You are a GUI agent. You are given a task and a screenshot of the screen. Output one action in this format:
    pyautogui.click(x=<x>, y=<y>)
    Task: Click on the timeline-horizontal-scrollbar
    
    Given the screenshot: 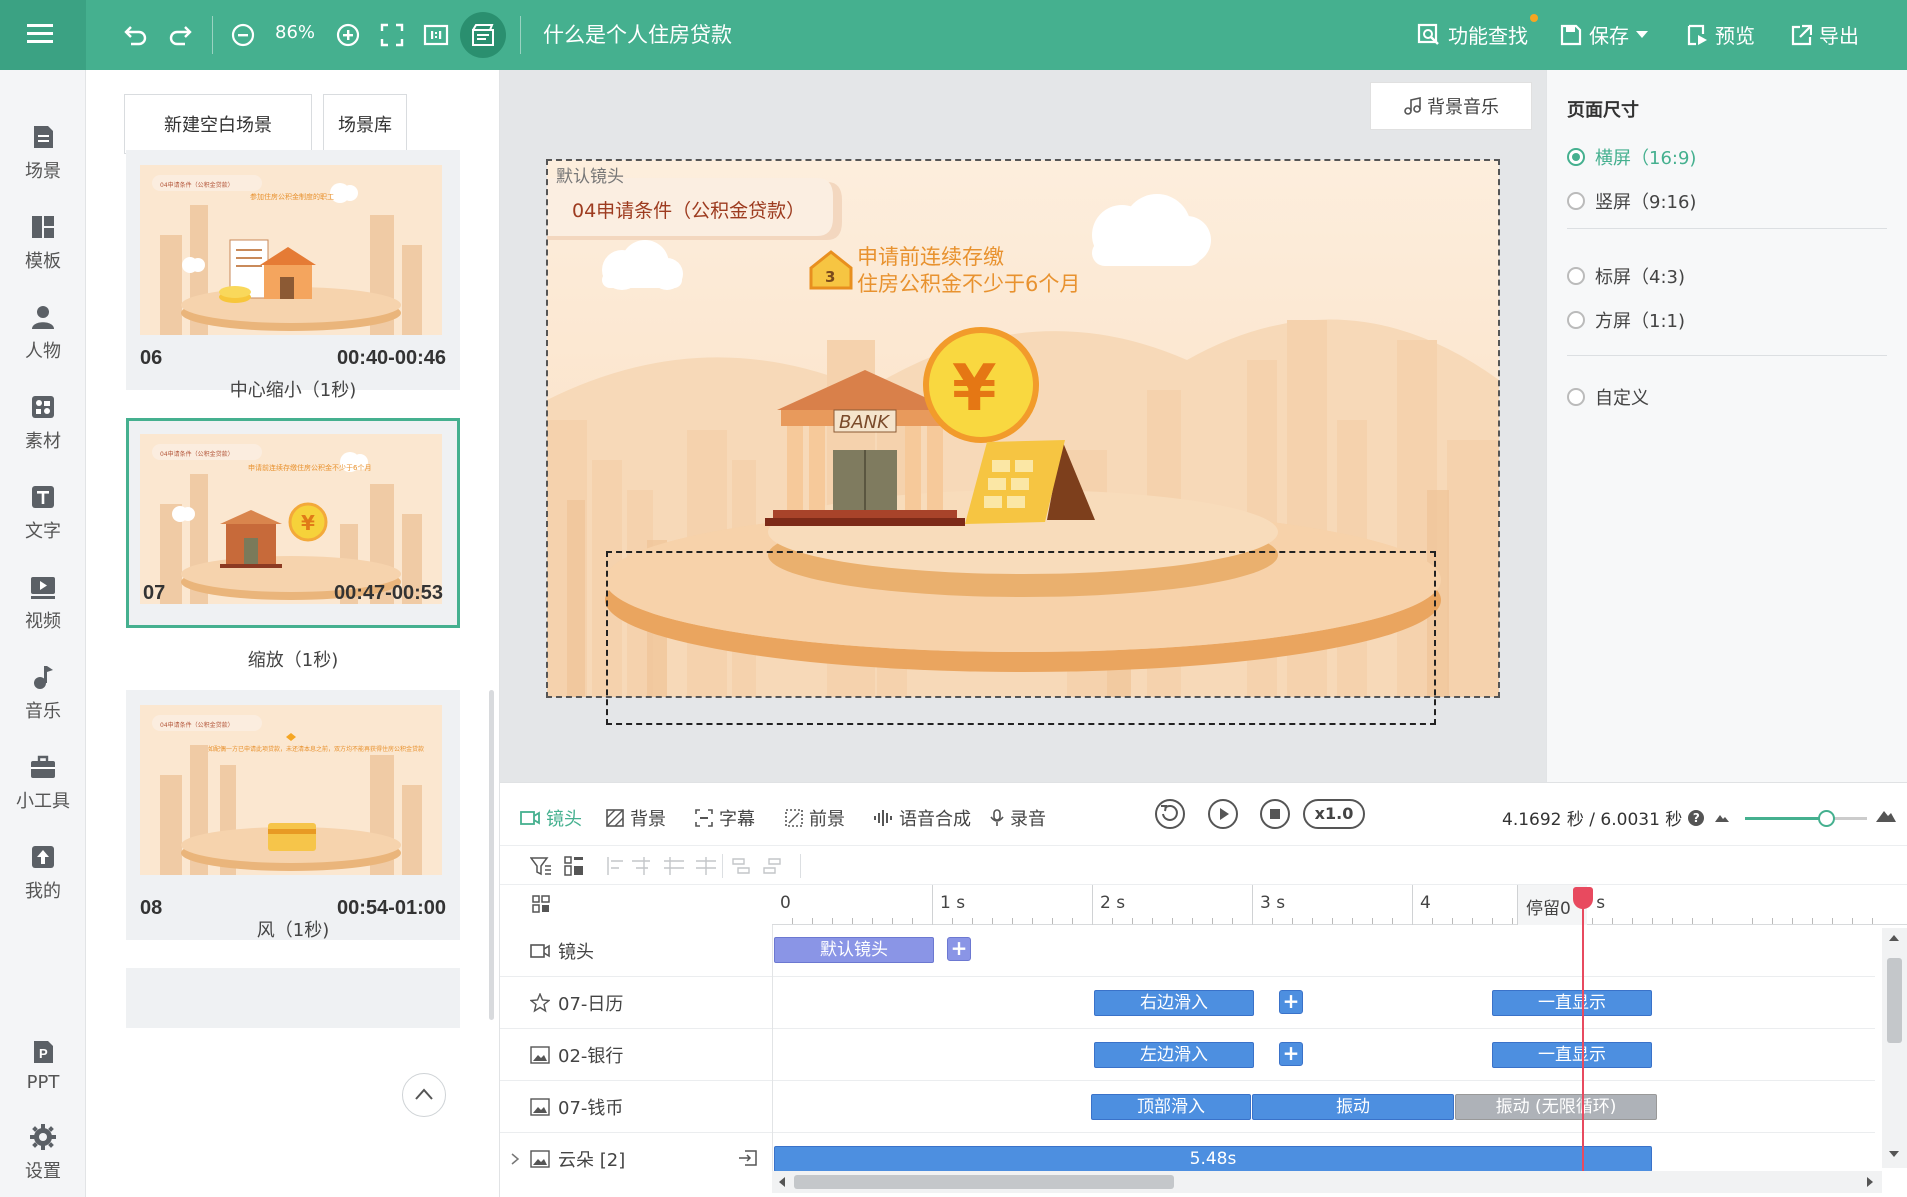 What is the action you would take?
    pyautogui.click(x=1327, y=1182)
    